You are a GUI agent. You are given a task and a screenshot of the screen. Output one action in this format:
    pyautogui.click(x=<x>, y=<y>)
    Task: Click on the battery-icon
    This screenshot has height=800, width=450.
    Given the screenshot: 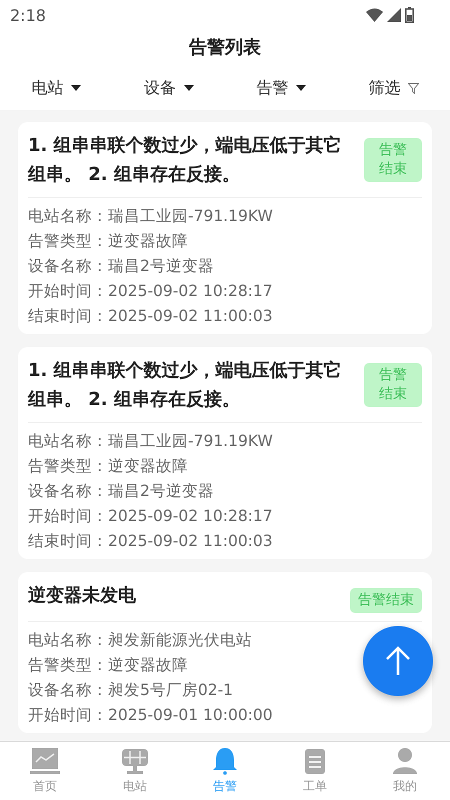 What is the action you would take?
    pyautogui.click(x=409, y=15)
    